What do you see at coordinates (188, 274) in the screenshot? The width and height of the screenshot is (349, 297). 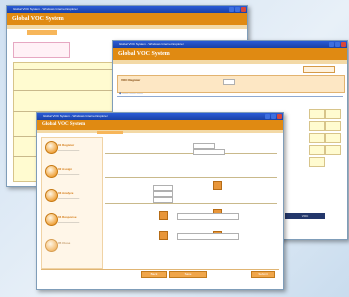 I see `save-button: Save` at bounding box center [188, 274].